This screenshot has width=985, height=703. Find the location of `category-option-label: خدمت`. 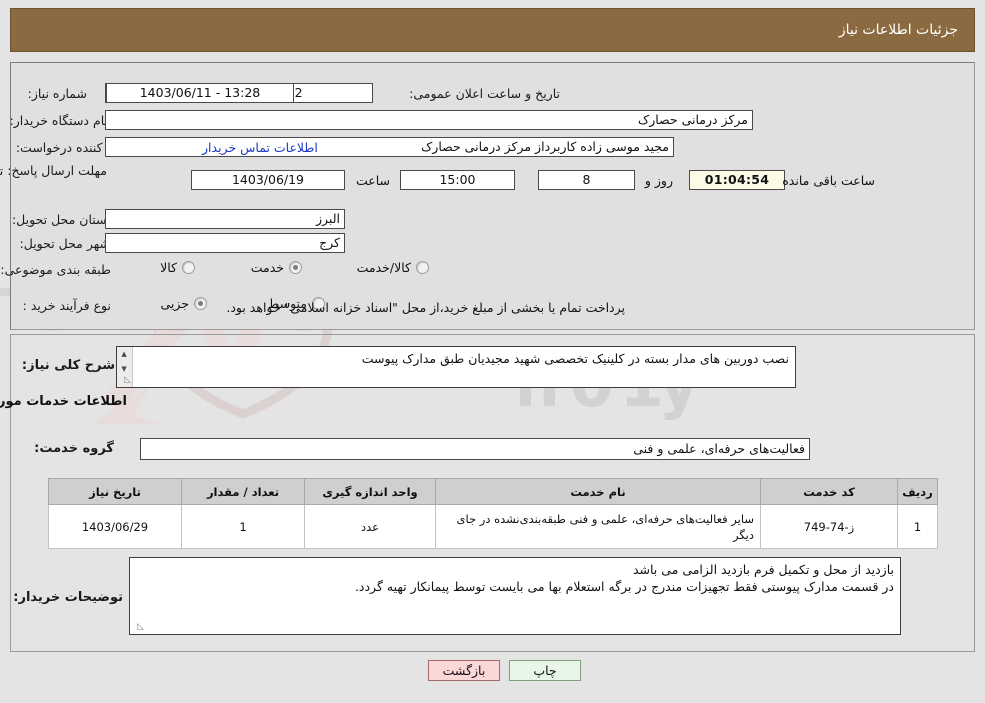

category-option-label: خدمت is located at coordinates (267, 267).